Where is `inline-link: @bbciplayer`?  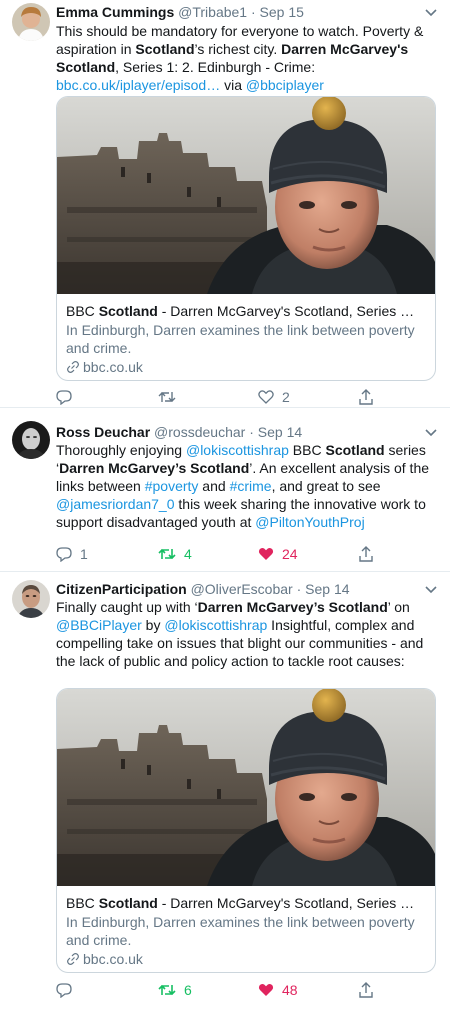
inline-link: @bbciplayer is located at coordinates (285, 85).